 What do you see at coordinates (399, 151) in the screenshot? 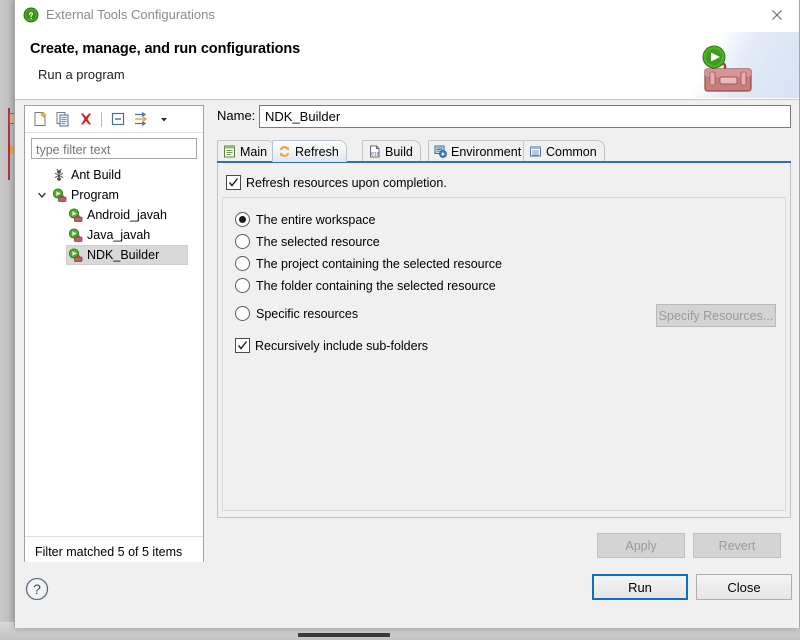
I see `tab-label: Build` at bounding box center [399, 151].